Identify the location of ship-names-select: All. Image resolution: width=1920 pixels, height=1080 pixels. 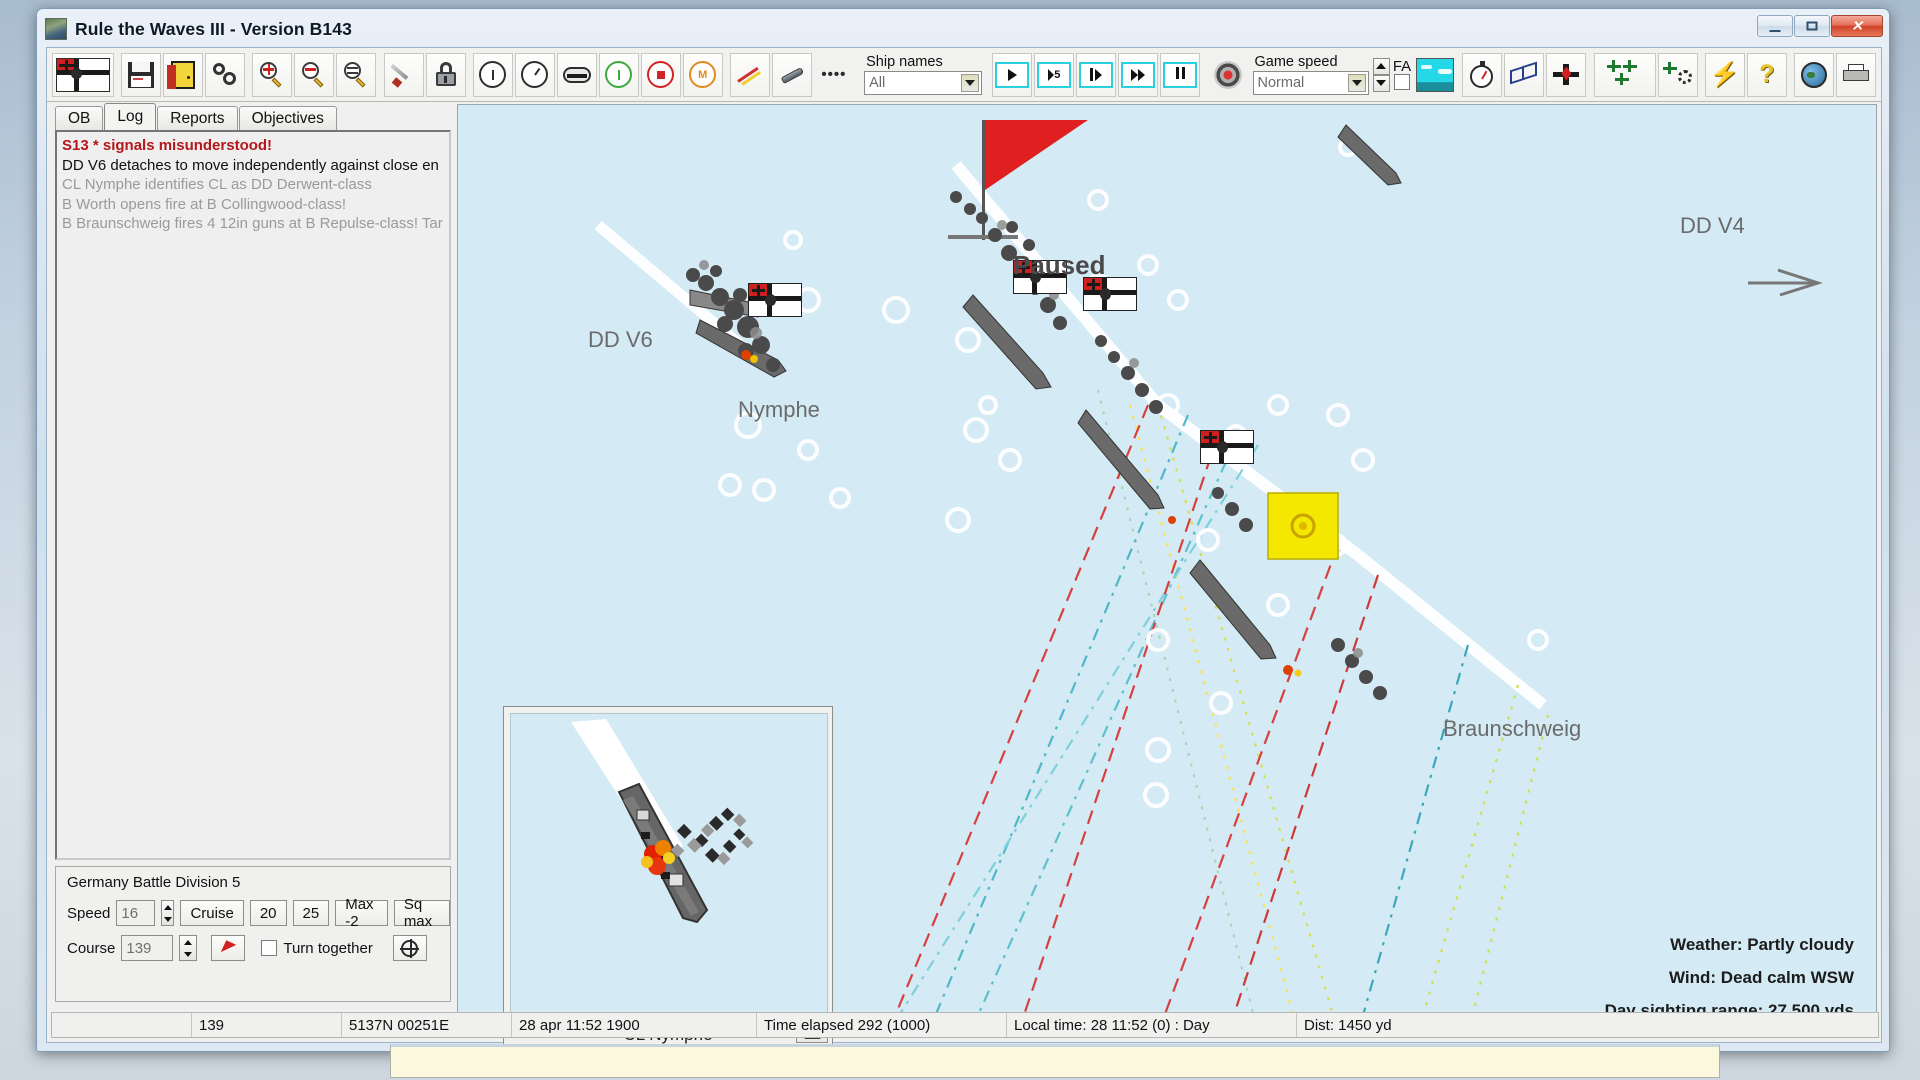
(923, 82).